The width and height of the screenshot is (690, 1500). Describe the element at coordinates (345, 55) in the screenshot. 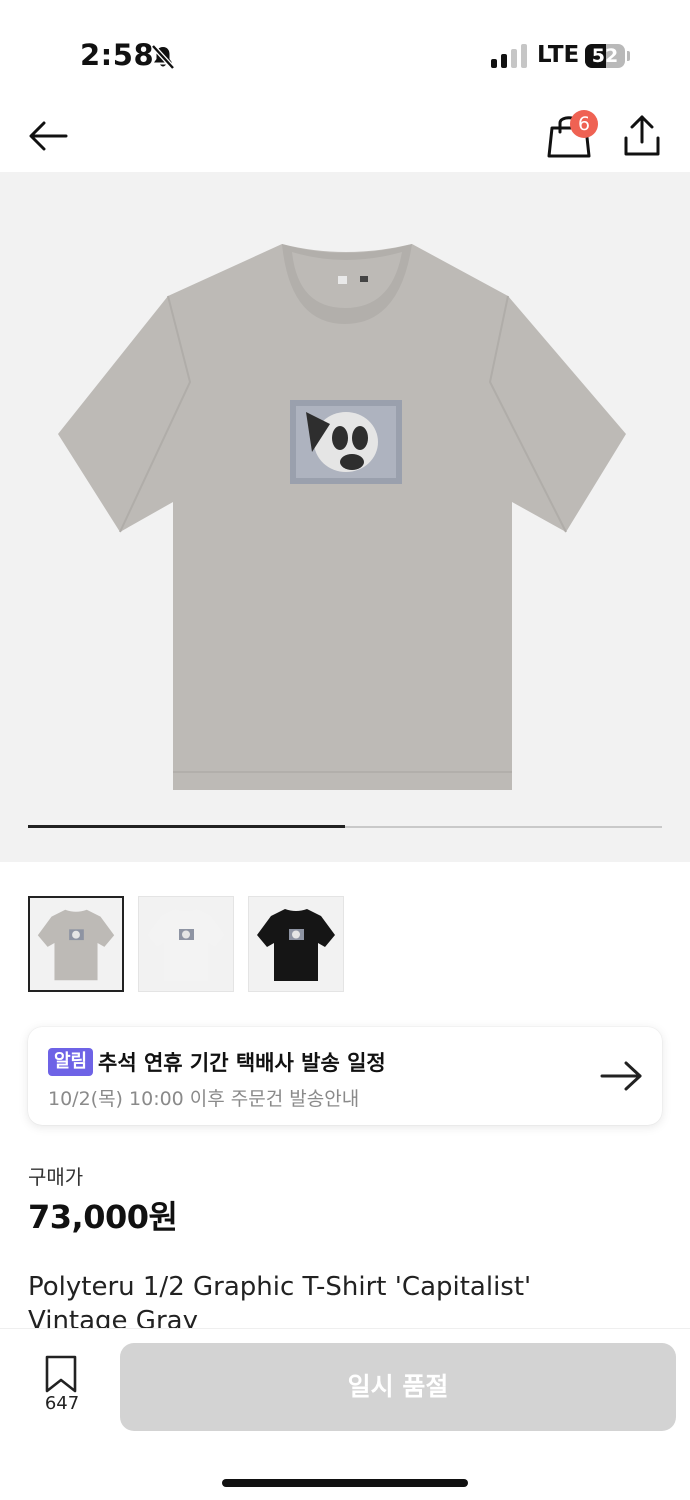

I see `status-bar: 2:58 LTE 52` at that location.